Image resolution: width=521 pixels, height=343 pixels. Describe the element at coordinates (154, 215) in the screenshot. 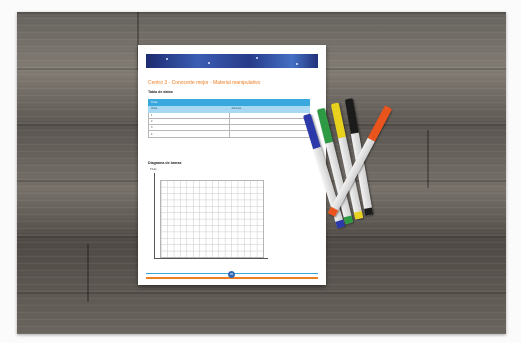

I see `chart-y-axis` at that location.